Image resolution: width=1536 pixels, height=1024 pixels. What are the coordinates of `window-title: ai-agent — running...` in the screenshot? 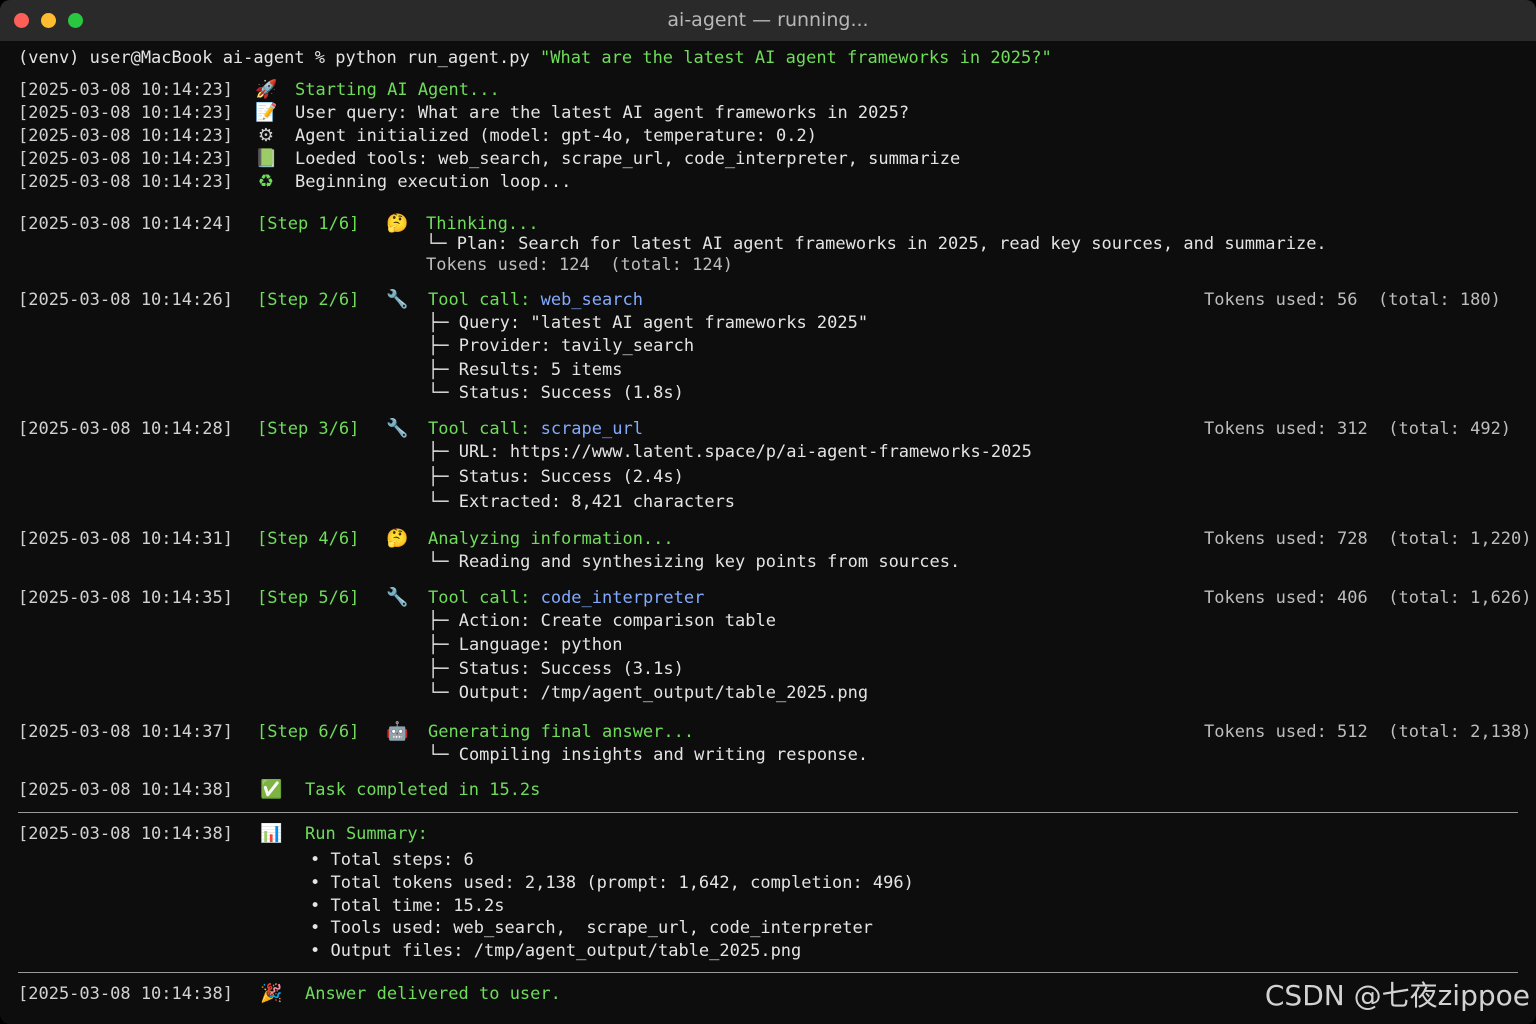 It's located at (768, 20).